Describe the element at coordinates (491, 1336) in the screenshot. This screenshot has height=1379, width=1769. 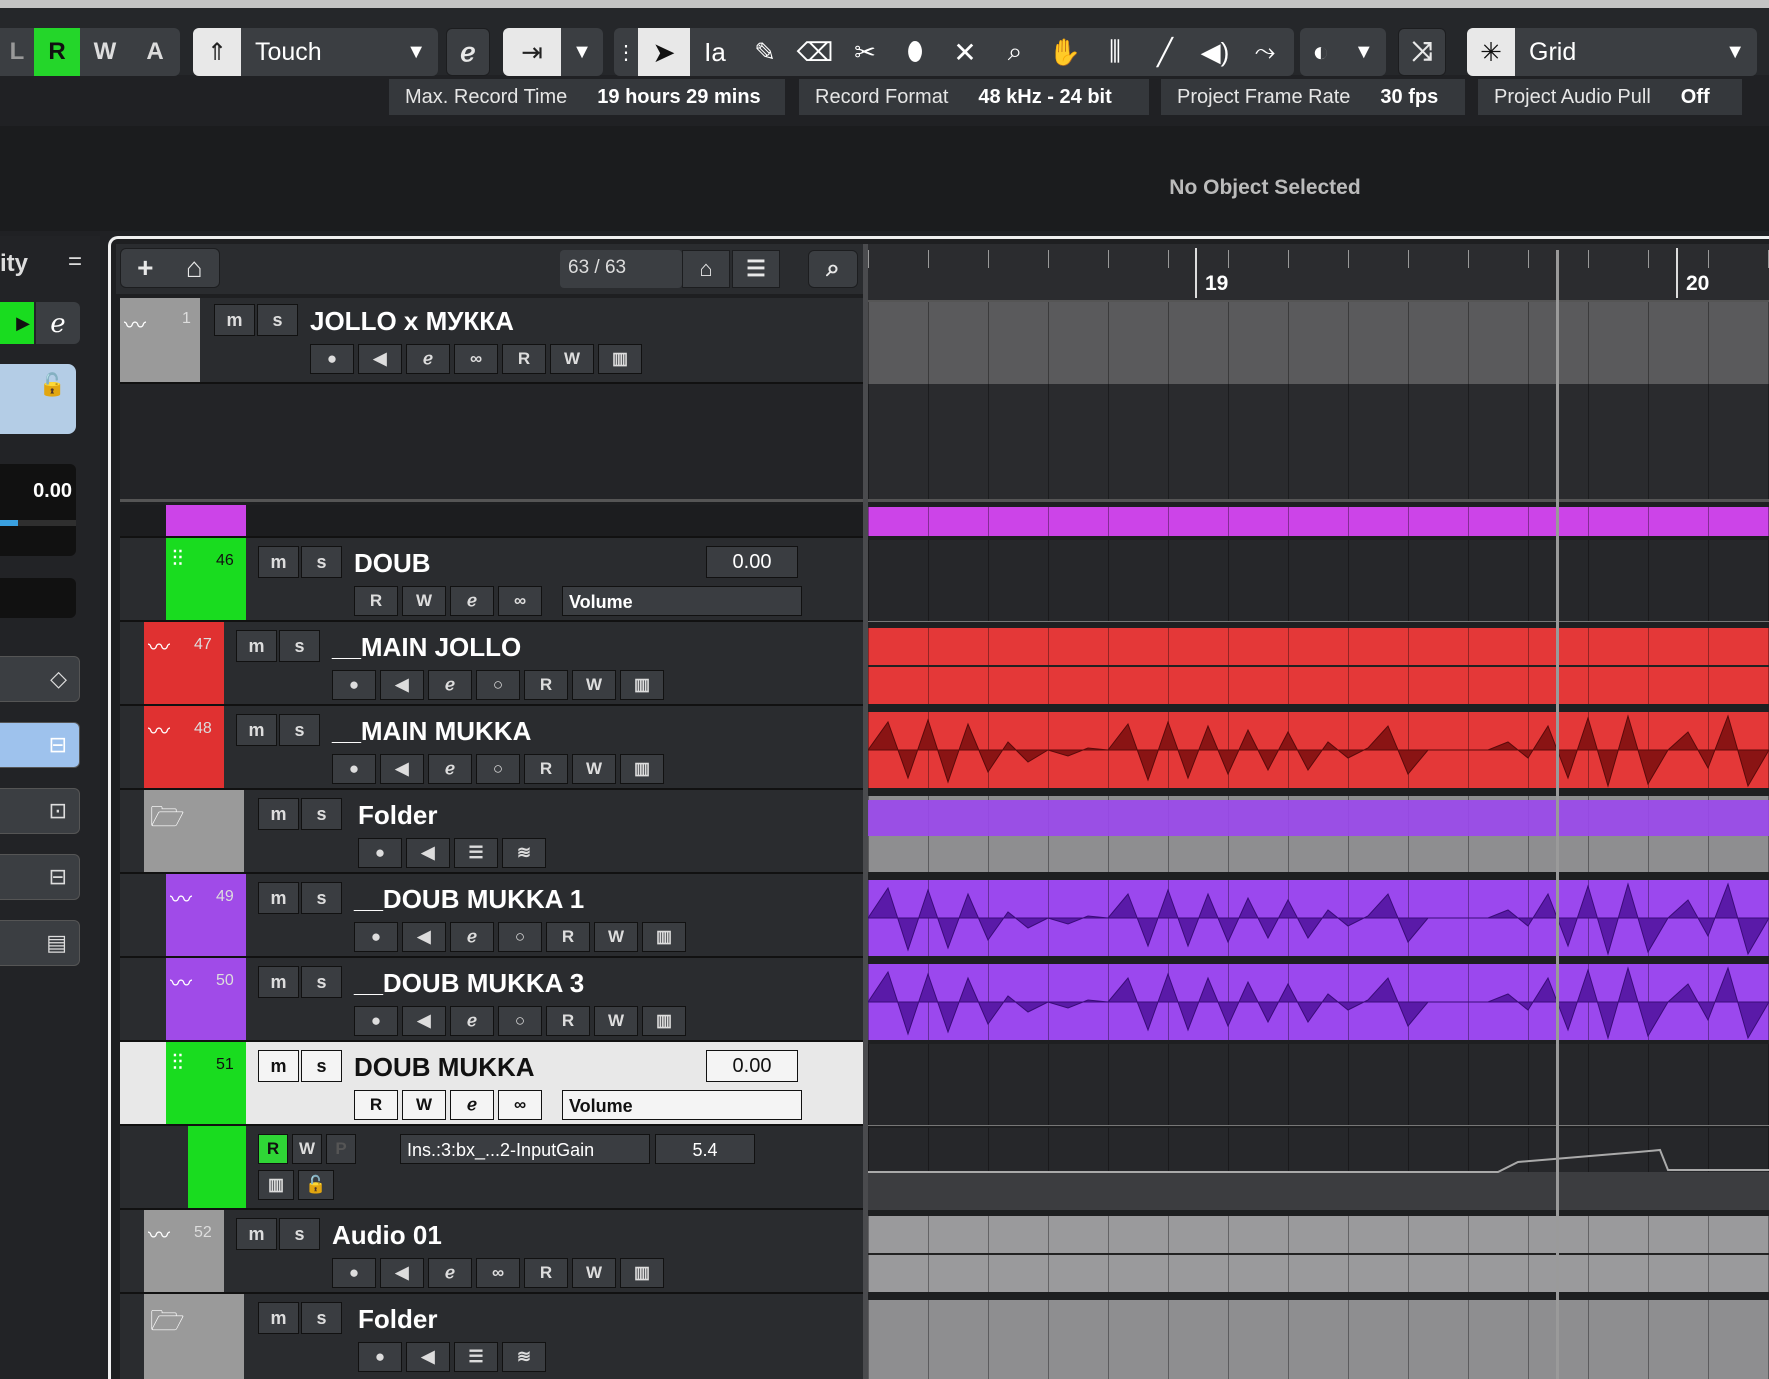
I see `track-row: 🗁 ms Folder ● ◀ ☰ ≋` at that location.